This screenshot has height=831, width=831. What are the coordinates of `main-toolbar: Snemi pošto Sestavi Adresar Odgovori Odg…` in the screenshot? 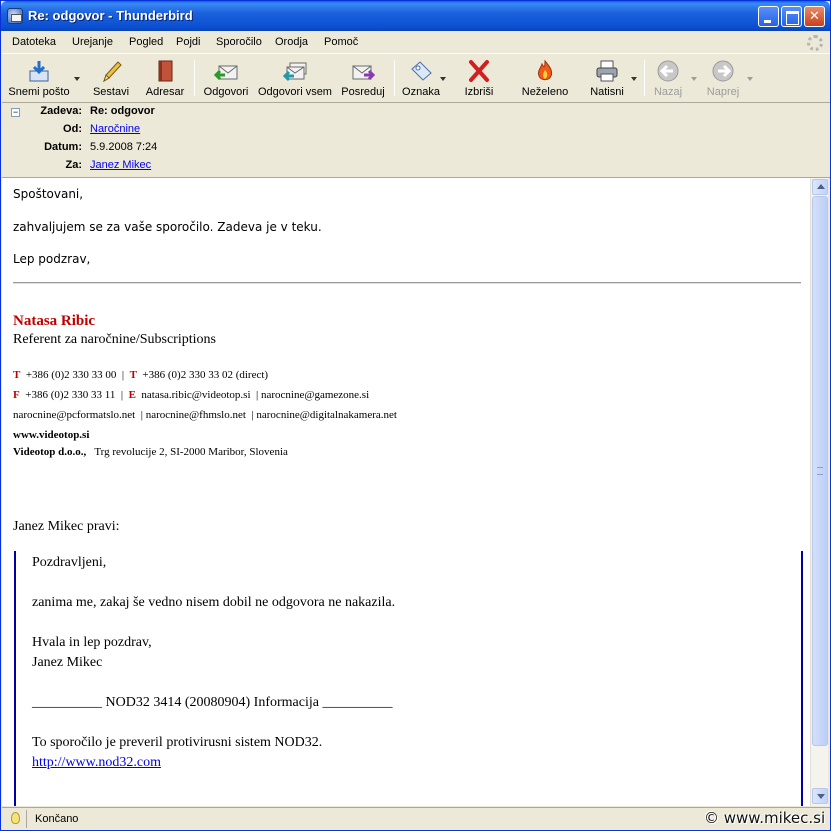 It's located at (416, 79).